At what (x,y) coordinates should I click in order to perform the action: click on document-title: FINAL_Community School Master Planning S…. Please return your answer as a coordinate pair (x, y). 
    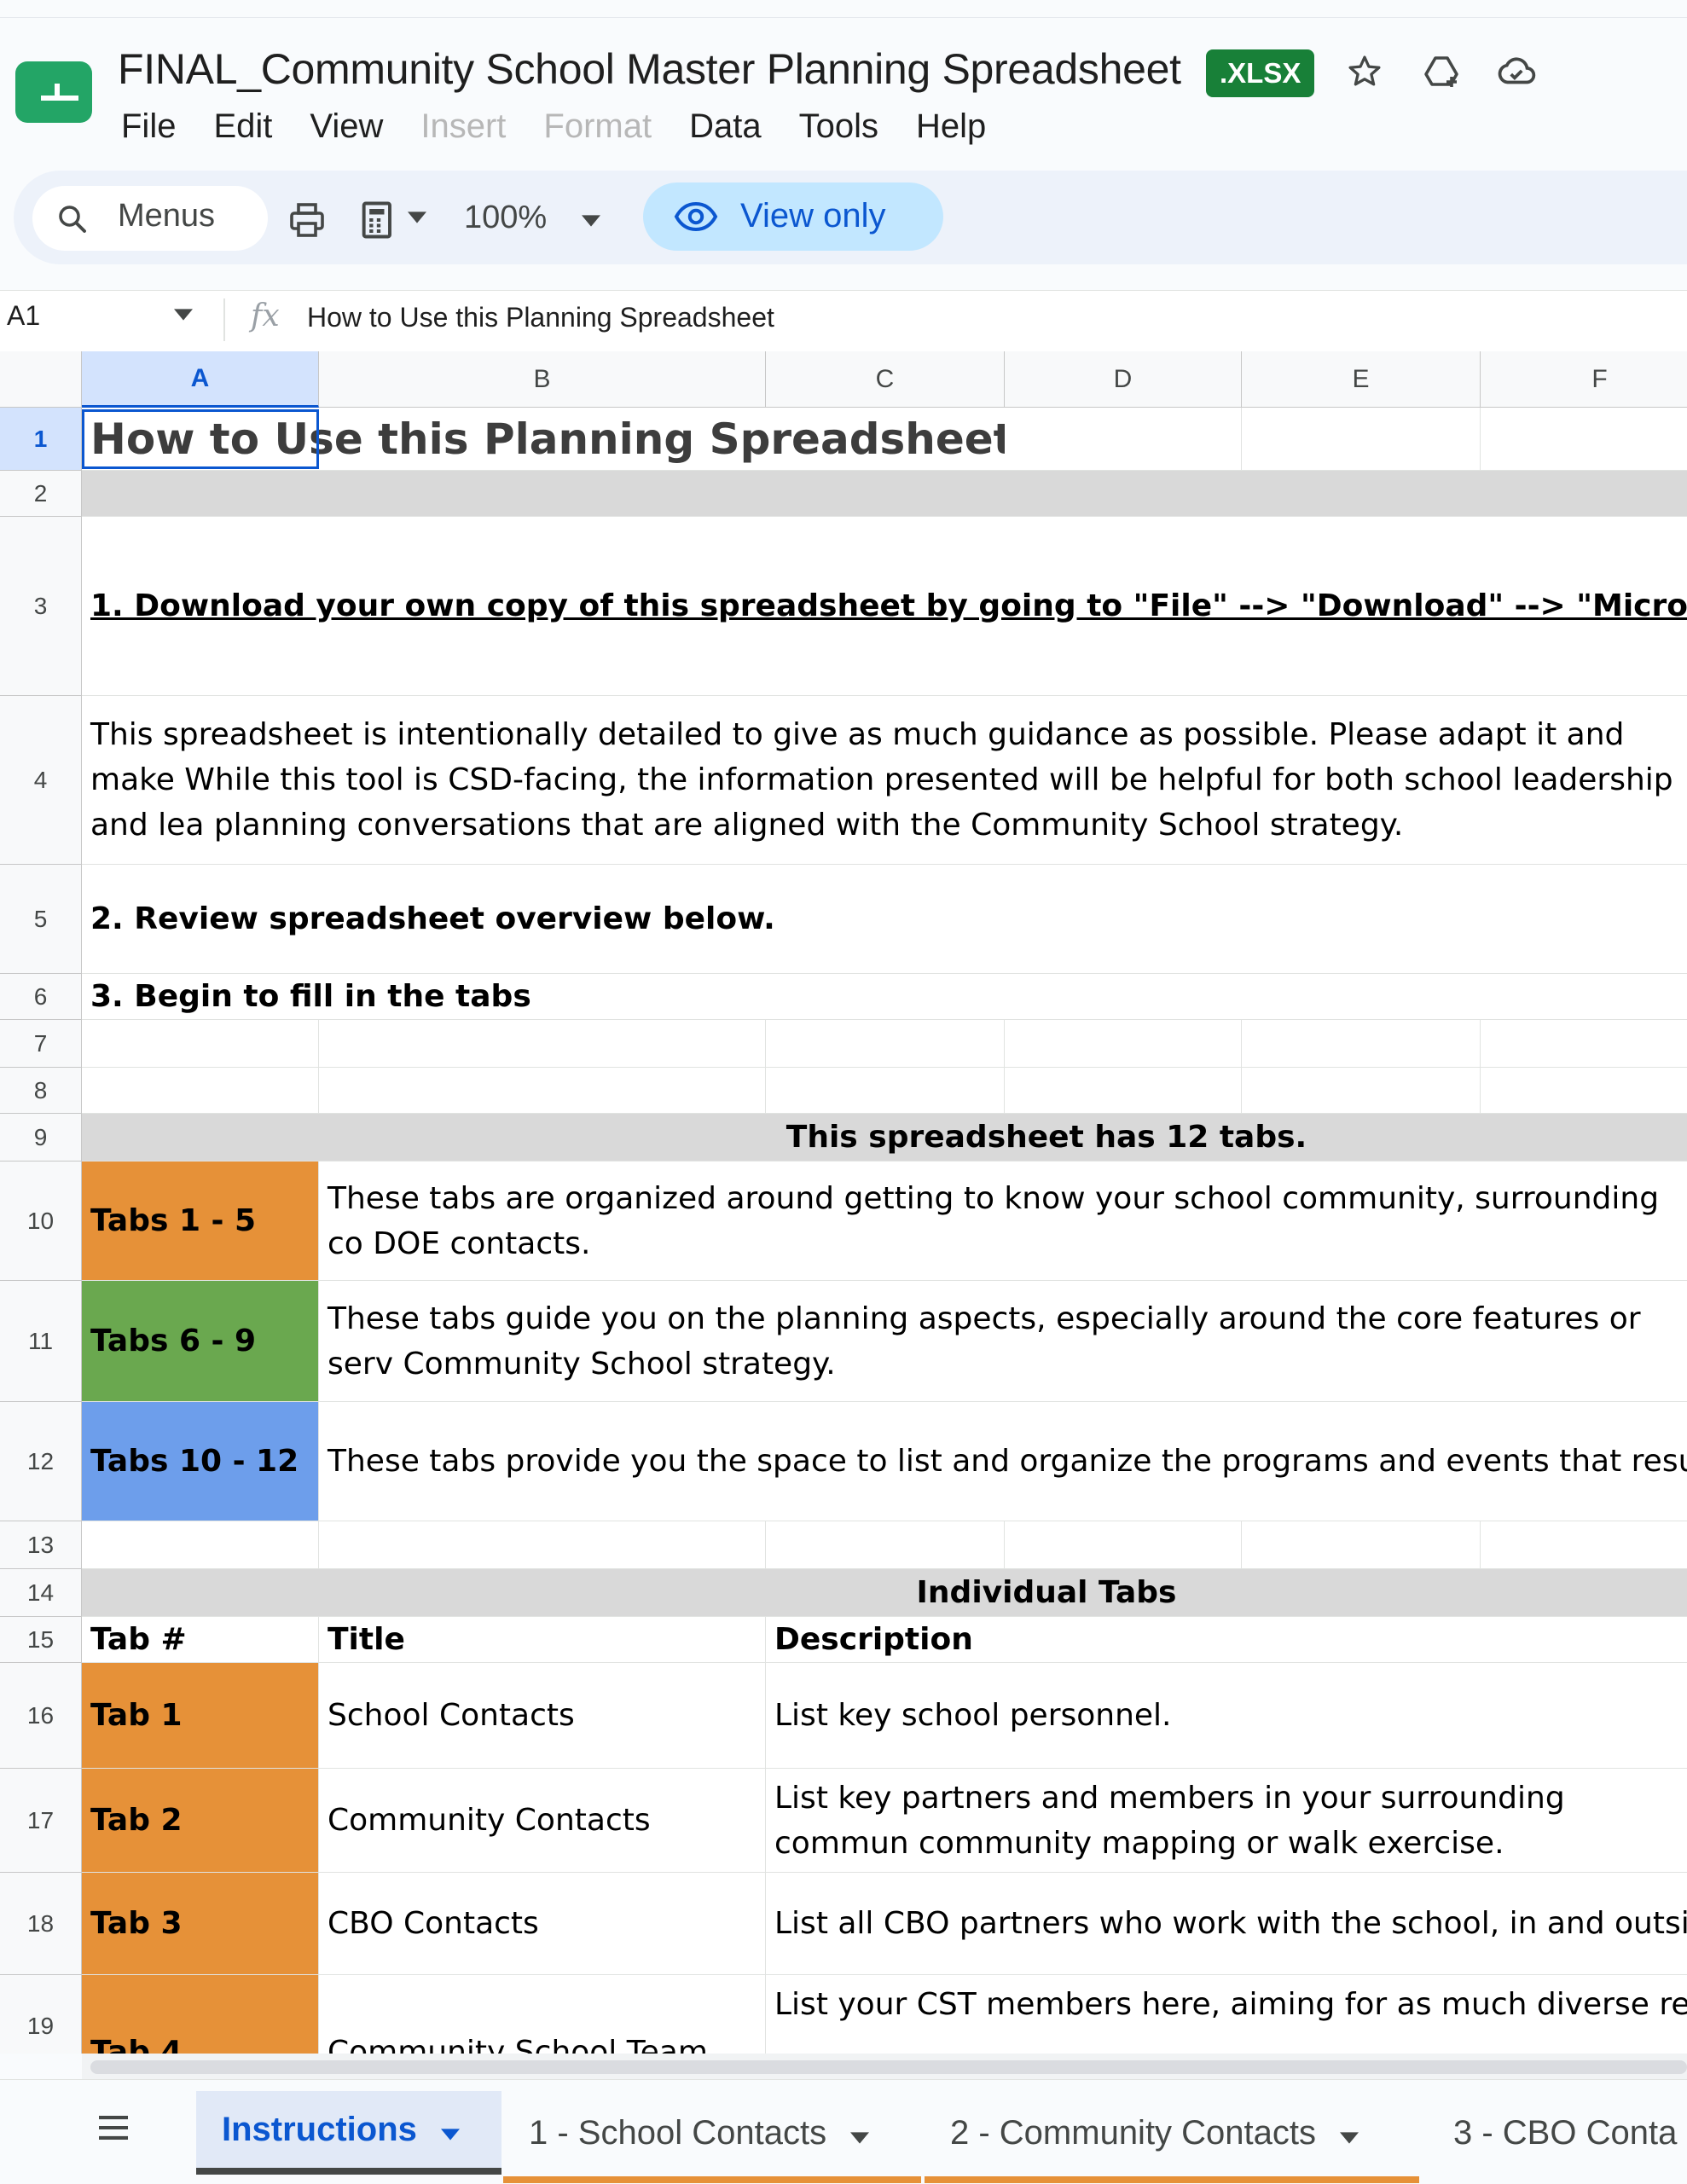
    Looking at the image, I should click on (650, 69).